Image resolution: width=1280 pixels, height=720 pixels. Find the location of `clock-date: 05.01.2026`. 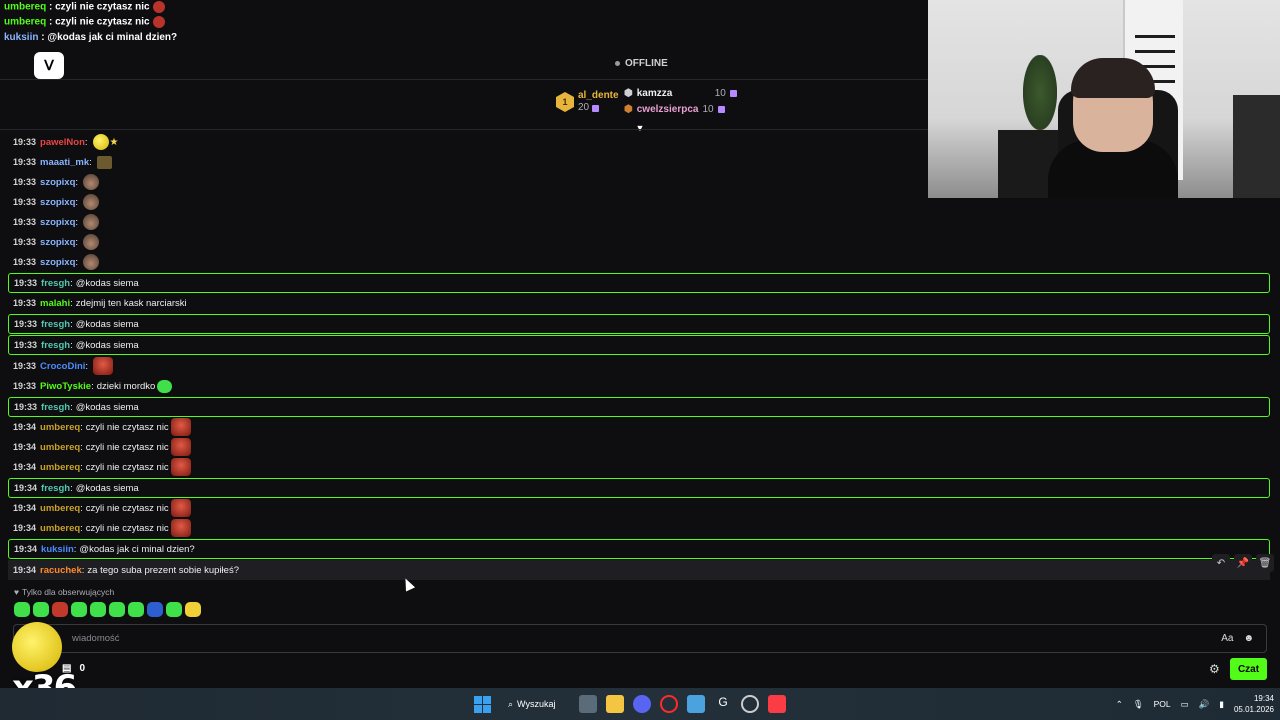

clock-date: 05.01.2026 is located at coordinates (1253, 709).